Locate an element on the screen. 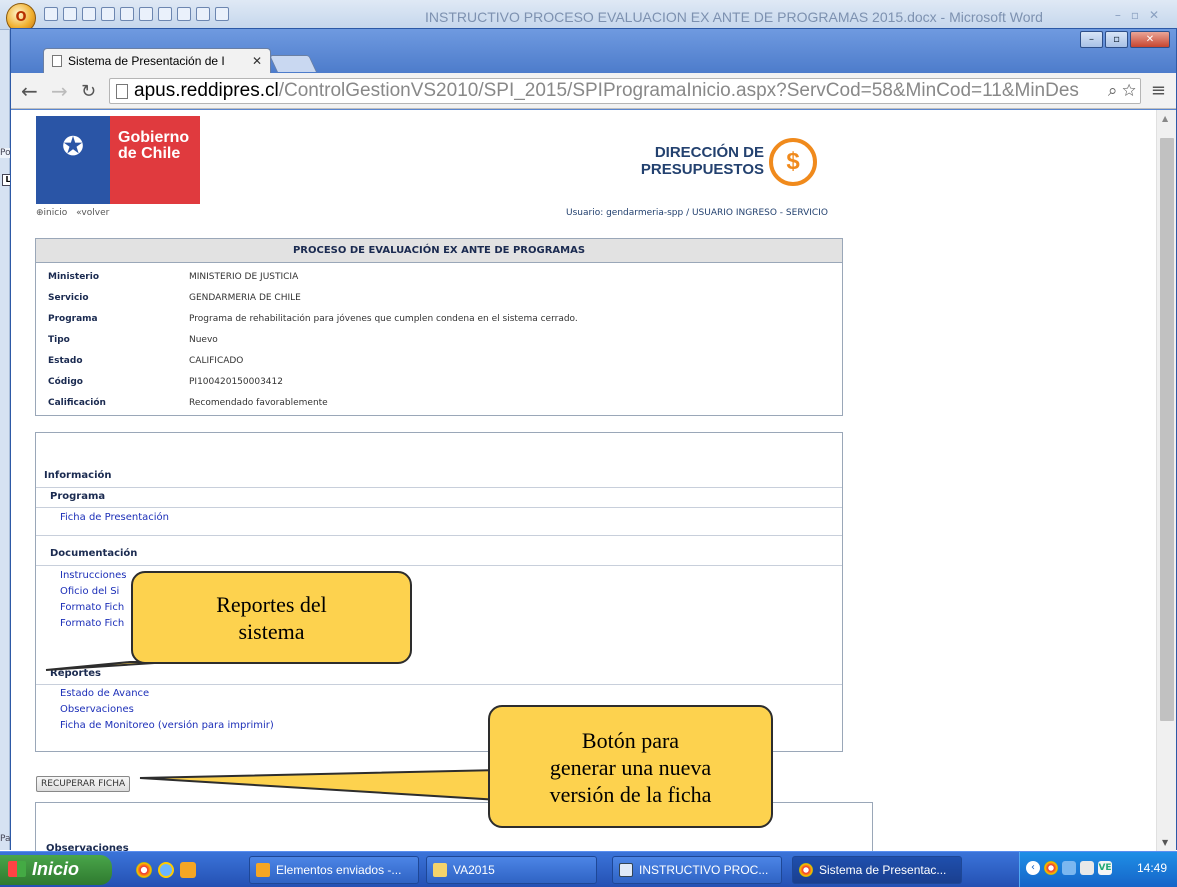  spellcheck-icon is located at coordinates (127, 14).